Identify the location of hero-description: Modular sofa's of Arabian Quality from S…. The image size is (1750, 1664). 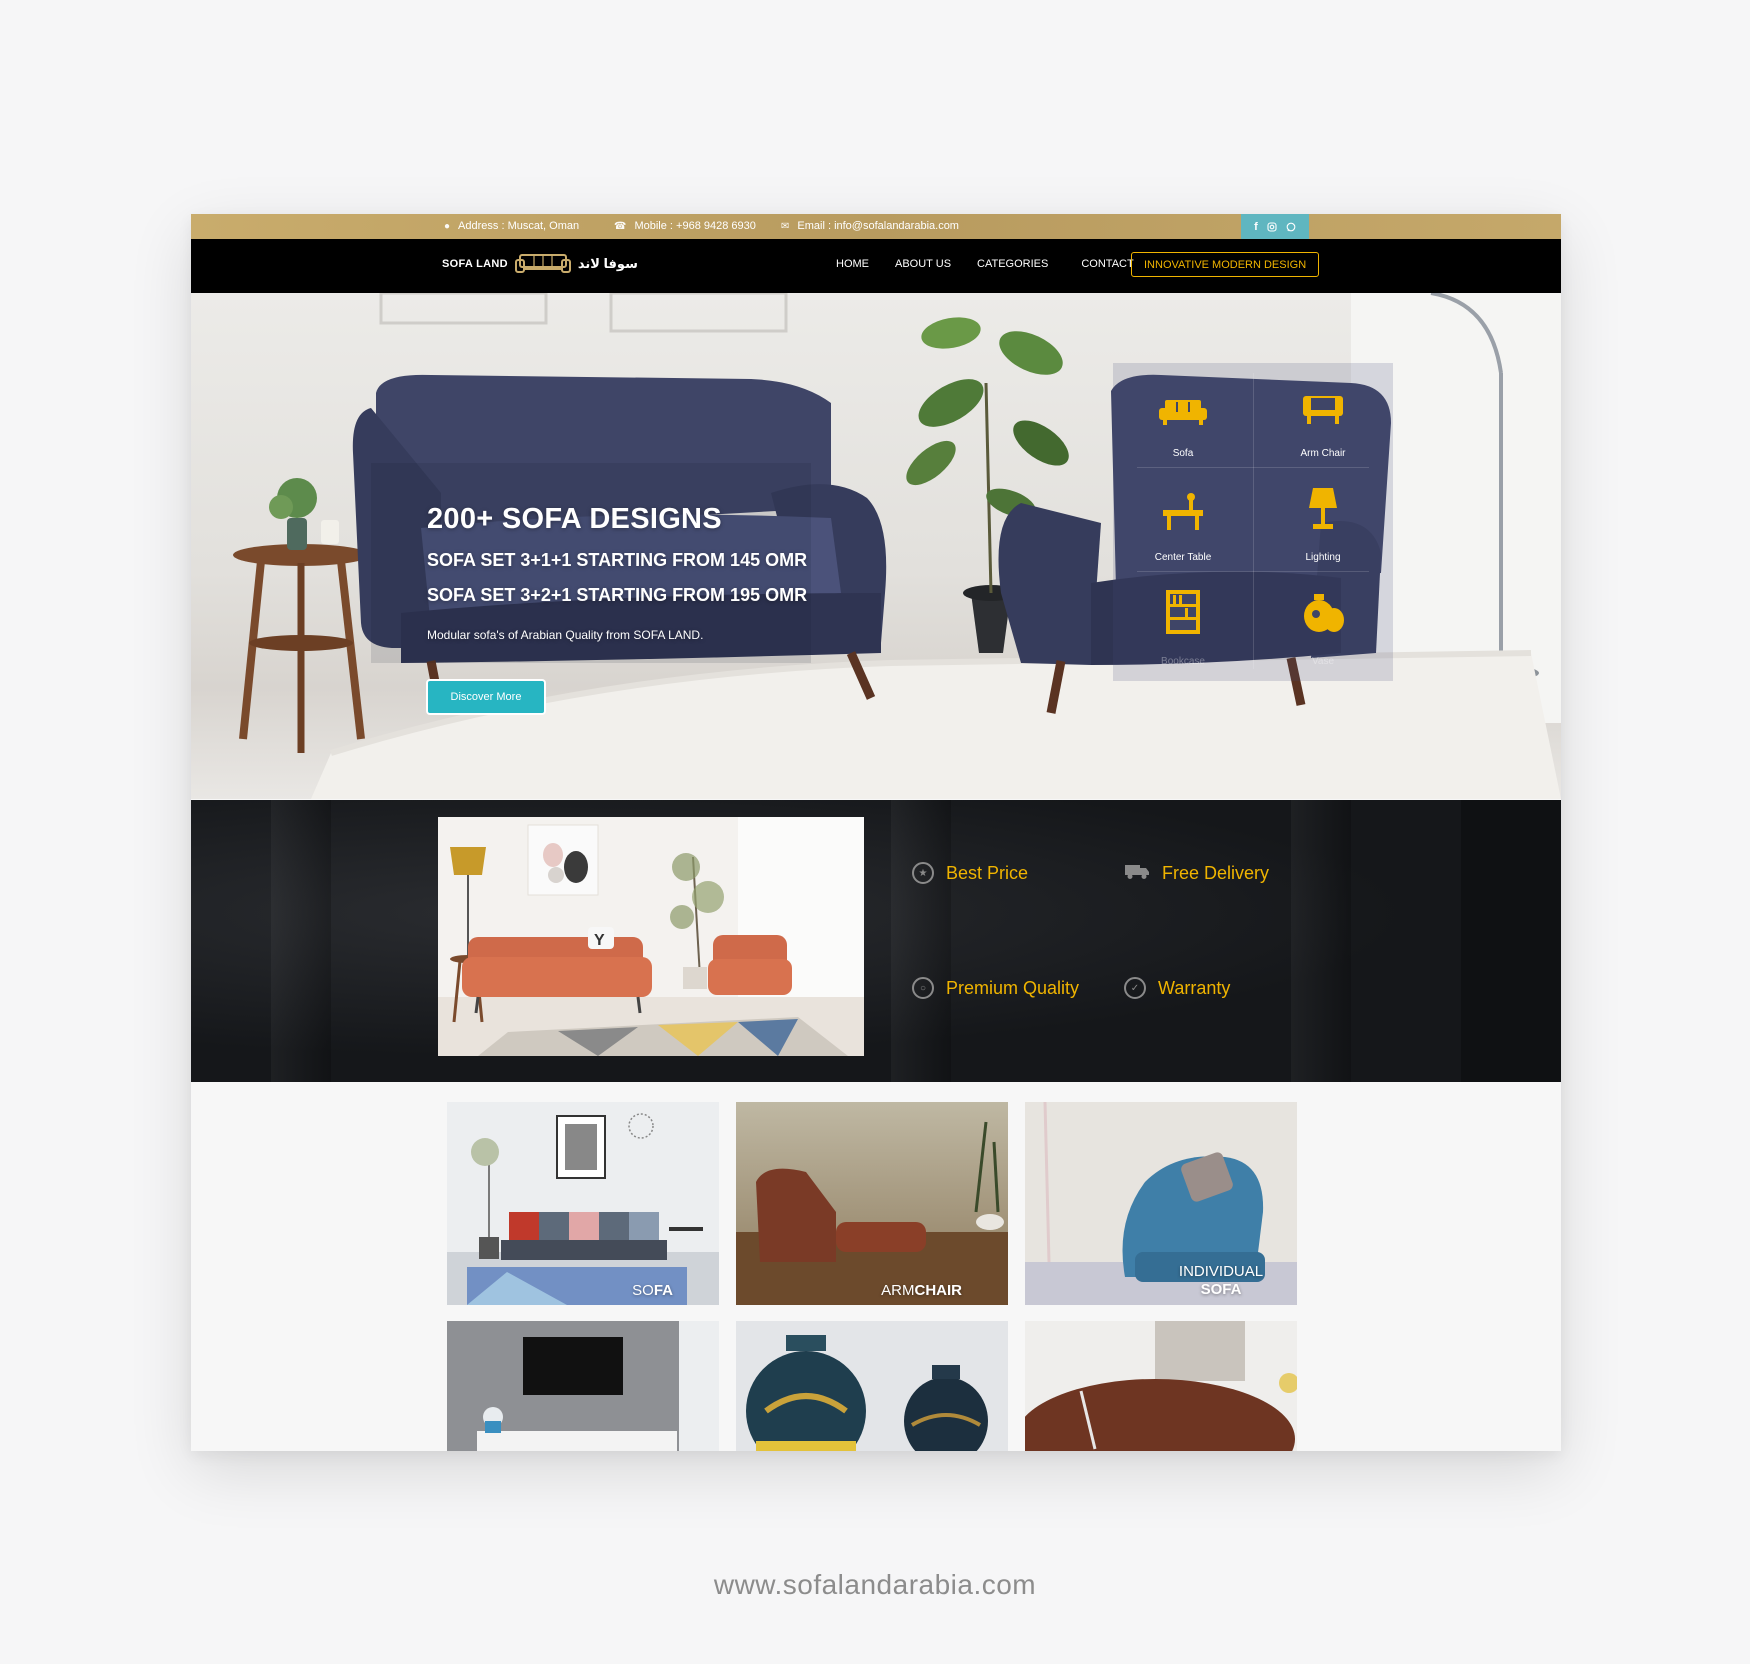
(565, 635).